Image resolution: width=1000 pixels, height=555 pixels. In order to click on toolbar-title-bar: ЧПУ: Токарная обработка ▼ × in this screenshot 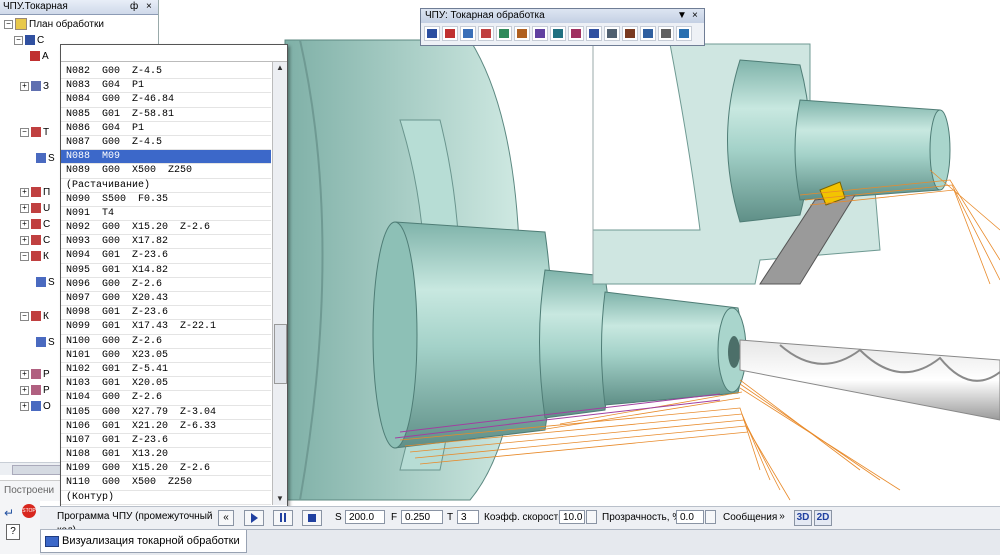, I will do `click(562, 16)`.